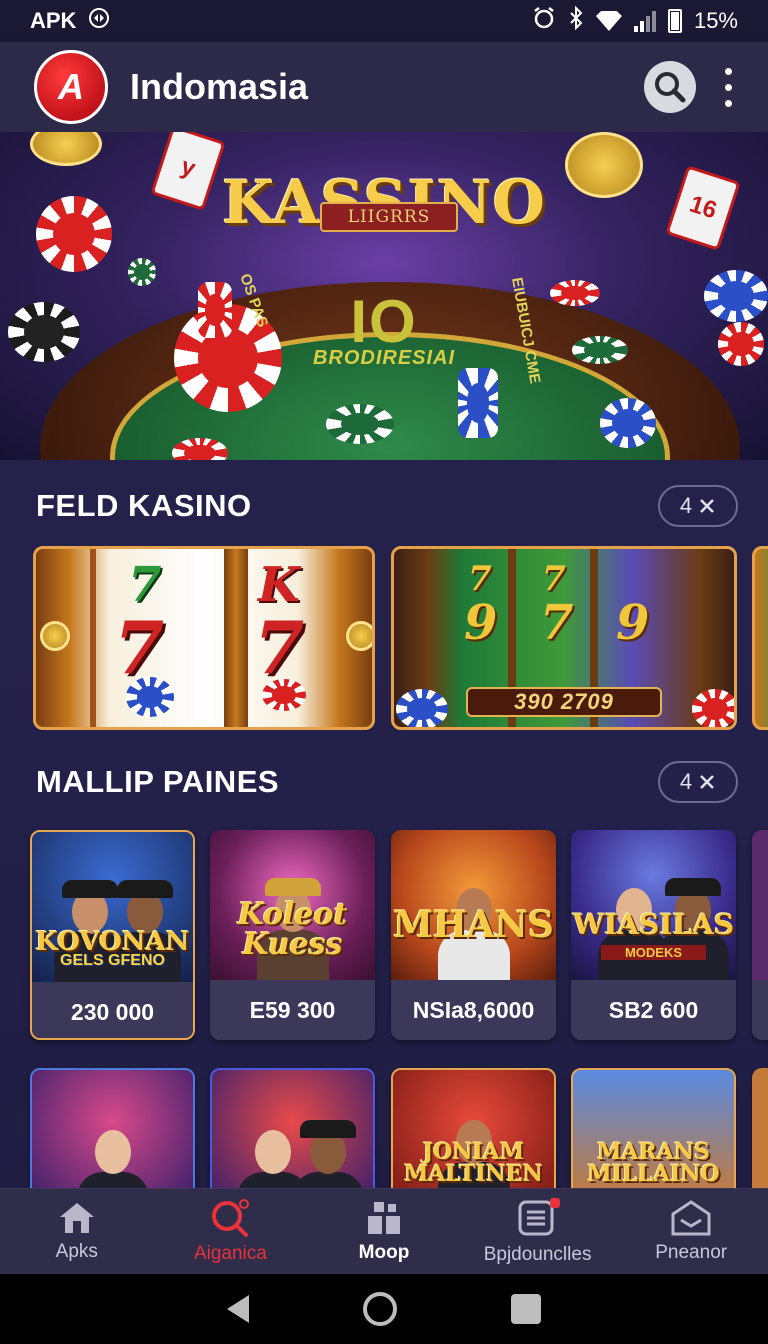 The width and height of the screenshot is (768, 1344). Describe the element at coordinates (380, 1309) in the screenshot. I see `home-button-icon` at that location.